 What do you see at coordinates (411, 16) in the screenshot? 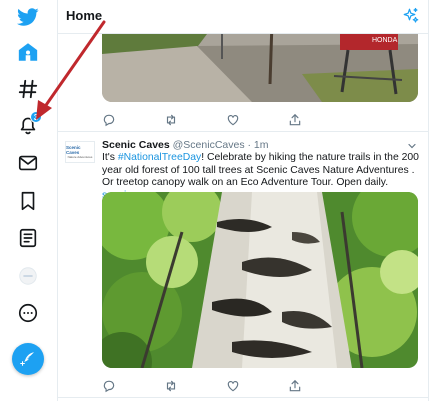
I see `sparkle-icon` at bounding box center [411, 16].